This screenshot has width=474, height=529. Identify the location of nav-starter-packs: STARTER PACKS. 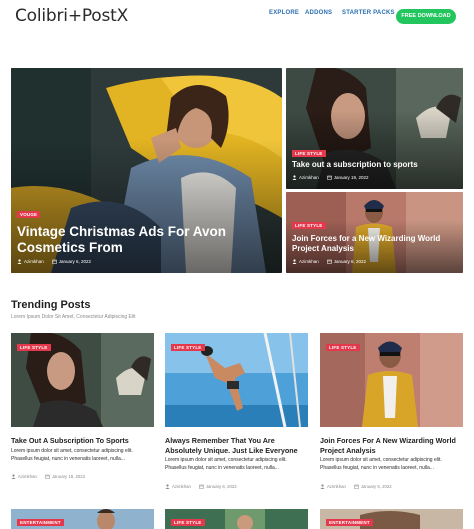
(368, 13).